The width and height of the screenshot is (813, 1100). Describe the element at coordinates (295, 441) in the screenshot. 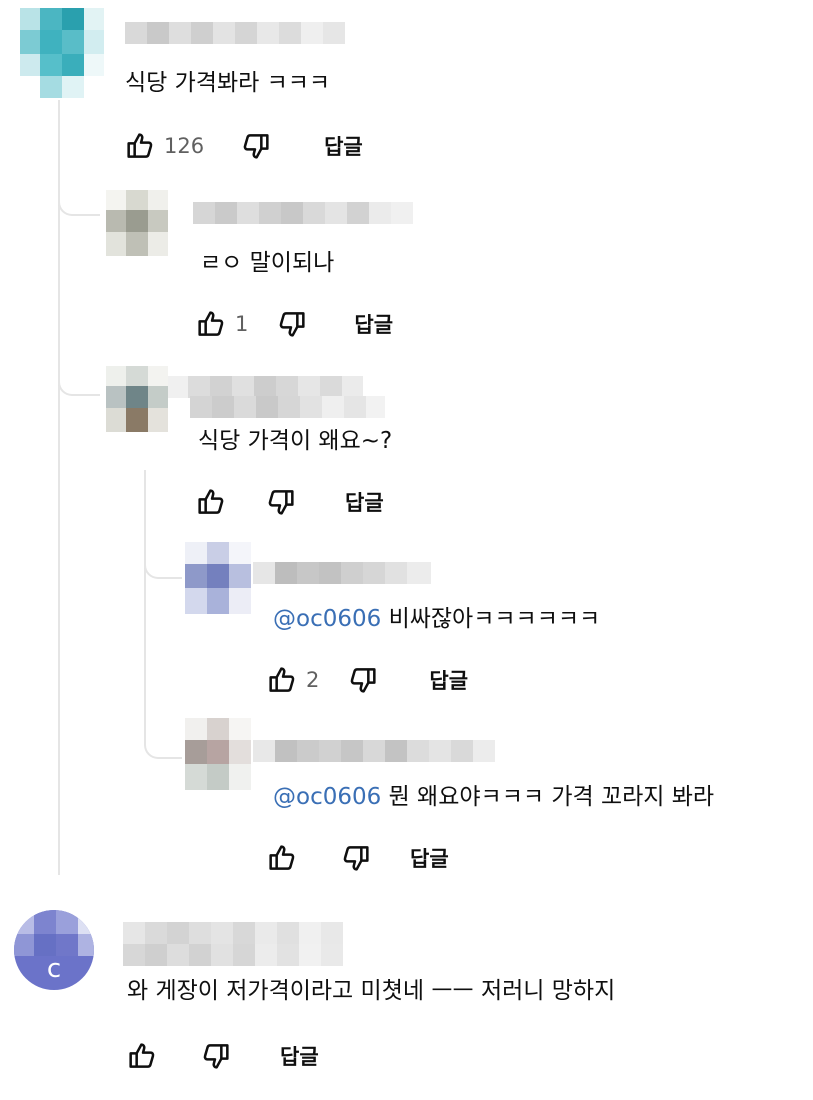

I see `comment-text: 식당 가격이 왜요~?` at that location.